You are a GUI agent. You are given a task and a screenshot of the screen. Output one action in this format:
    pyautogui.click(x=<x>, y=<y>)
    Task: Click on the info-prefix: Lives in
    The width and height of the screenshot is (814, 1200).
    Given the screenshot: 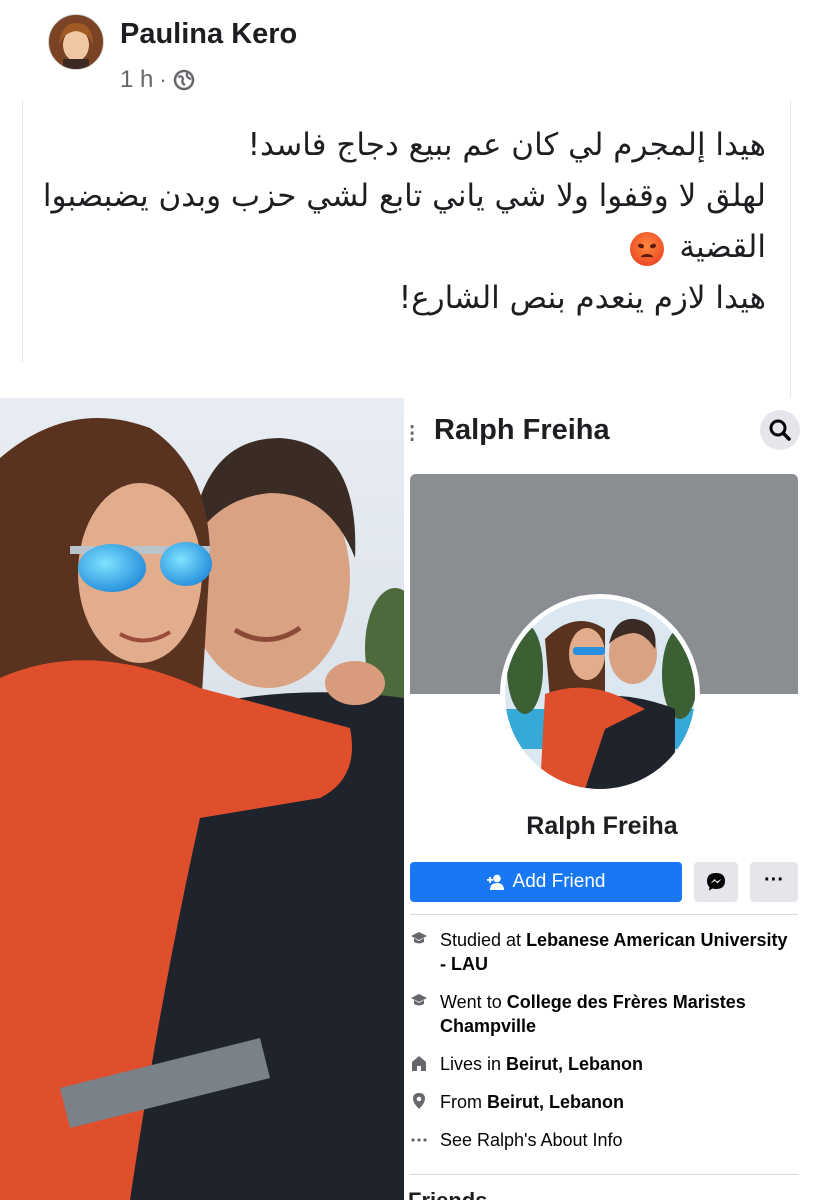 What is the action you would take?
    pyautogui.click(x=473, y=1064)
    